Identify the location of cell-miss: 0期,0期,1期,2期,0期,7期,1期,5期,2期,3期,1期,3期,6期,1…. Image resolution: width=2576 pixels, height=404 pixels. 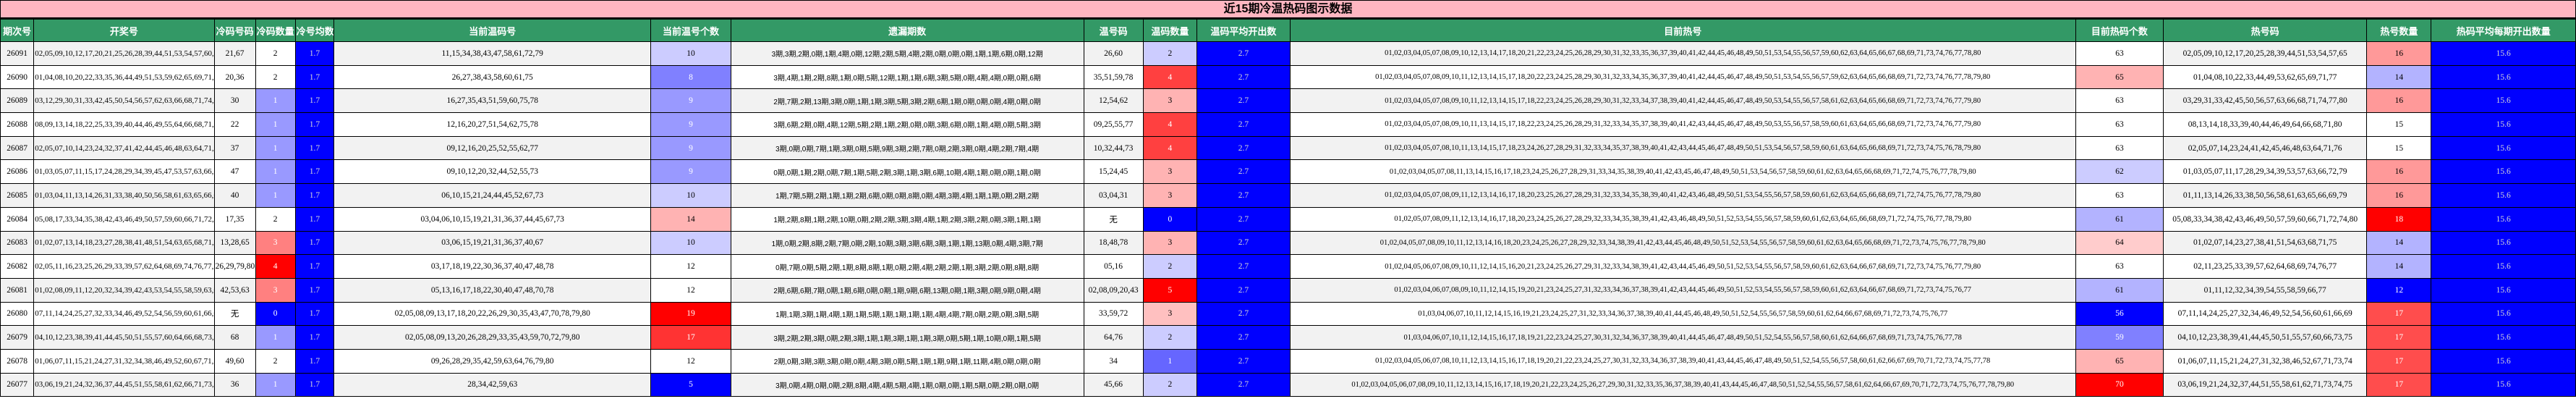
(907, 172).